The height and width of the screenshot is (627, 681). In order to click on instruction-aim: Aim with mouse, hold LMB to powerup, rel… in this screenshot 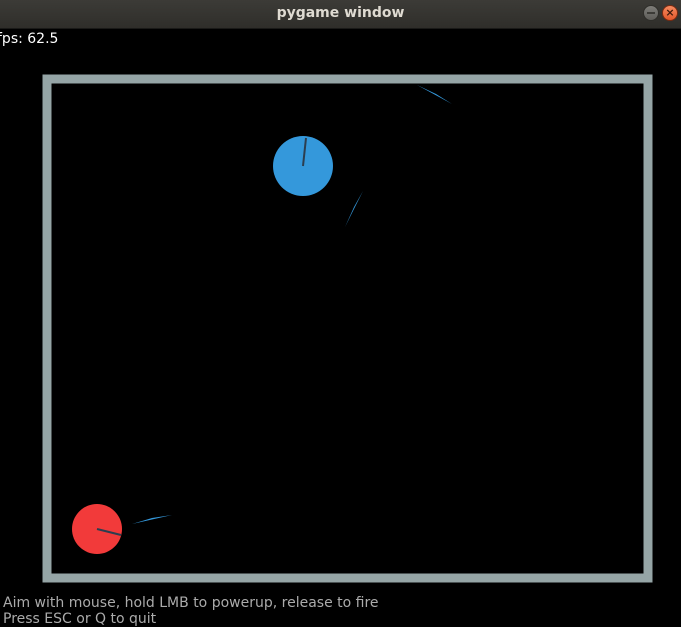, I will do `click(191, 603)`.